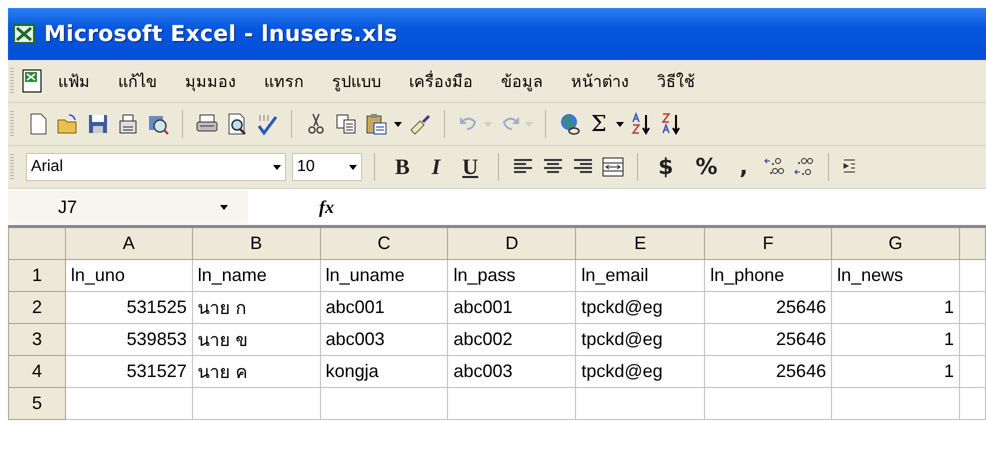 The width and height of the screenshot is (986, 463). I want to click on window-title: Microsoft Excel - lnusers.xls, so click(221, 34).